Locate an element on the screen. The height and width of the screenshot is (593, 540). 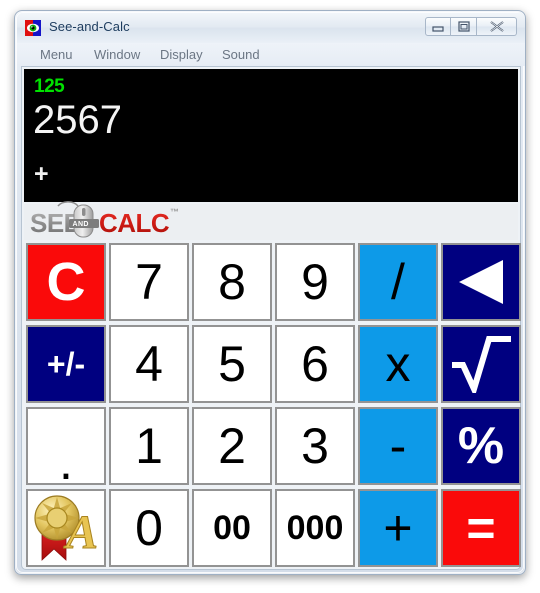
title-bar: See-and-Calc is located at coordinates (271, 28).